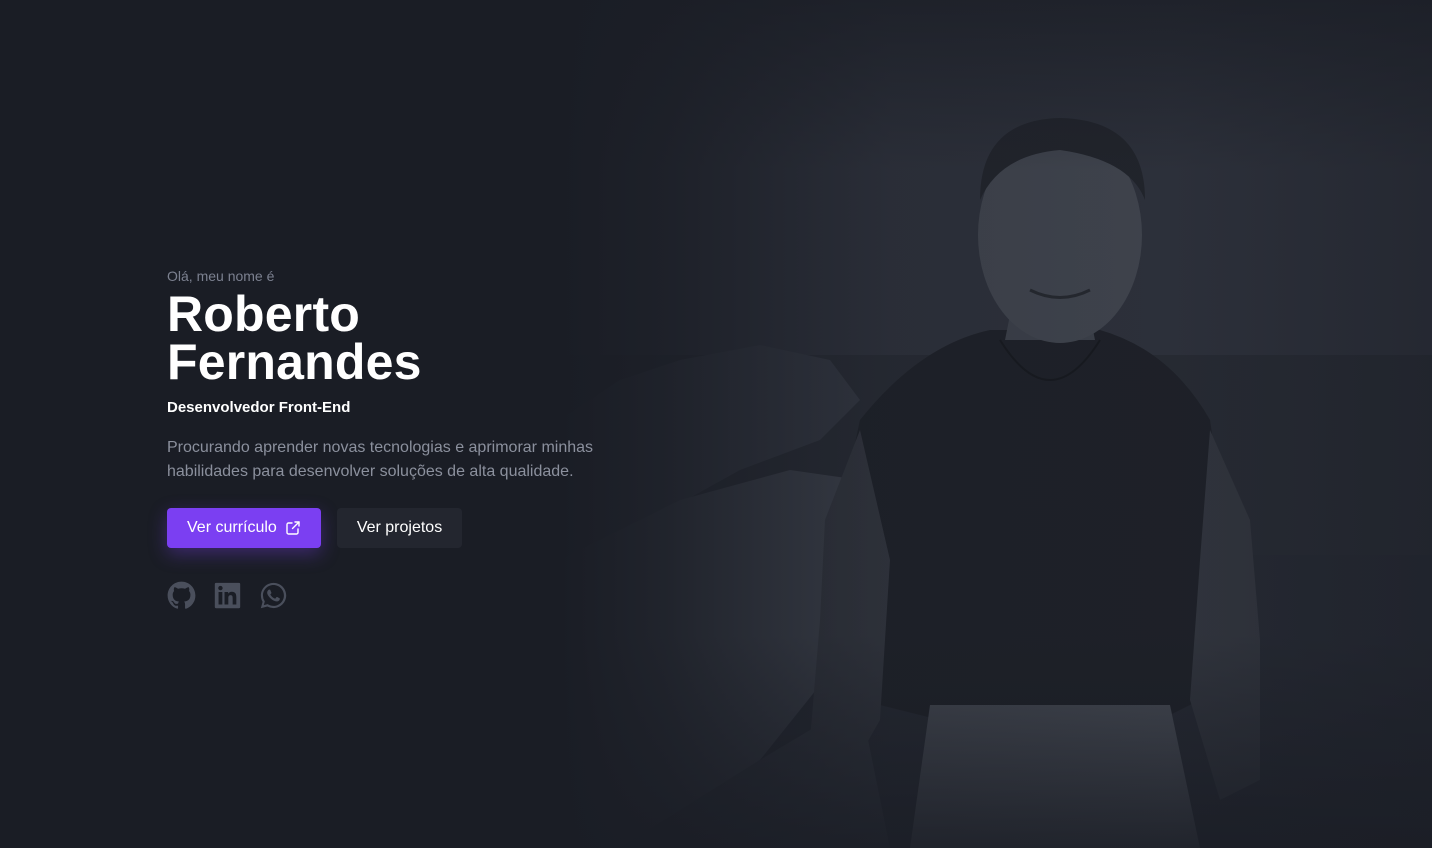 Image resolution: width=1432 pixels, height=848 pixels. Describe the element at coordinates (294, 362) in the screenshot. I see `hero-name-last: Fernandes` at that location.